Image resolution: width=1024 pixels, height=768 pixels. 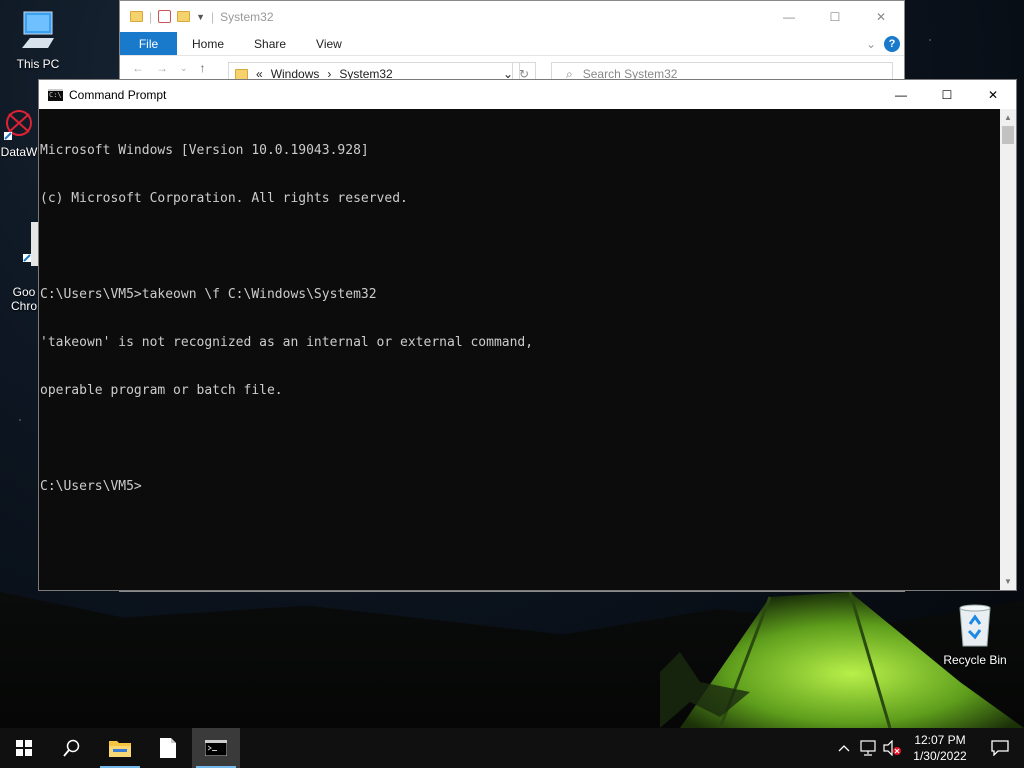 I want to click on cmd-title: Command Prompt, so click(x=118, y=94).